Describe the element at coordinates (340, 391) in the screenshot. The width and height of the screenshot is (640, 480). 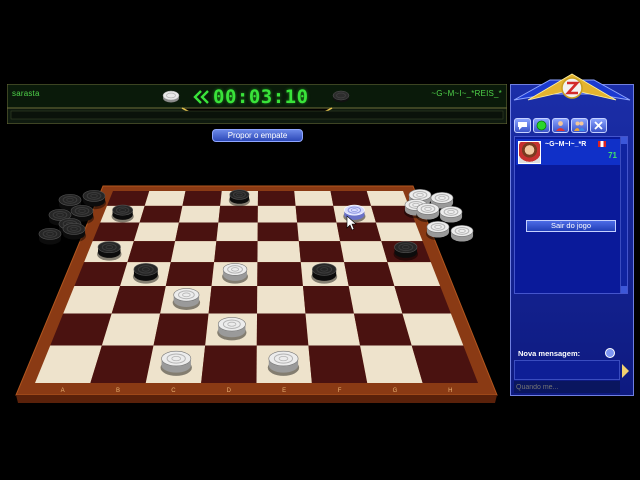
I see `file-label: F` at that location.